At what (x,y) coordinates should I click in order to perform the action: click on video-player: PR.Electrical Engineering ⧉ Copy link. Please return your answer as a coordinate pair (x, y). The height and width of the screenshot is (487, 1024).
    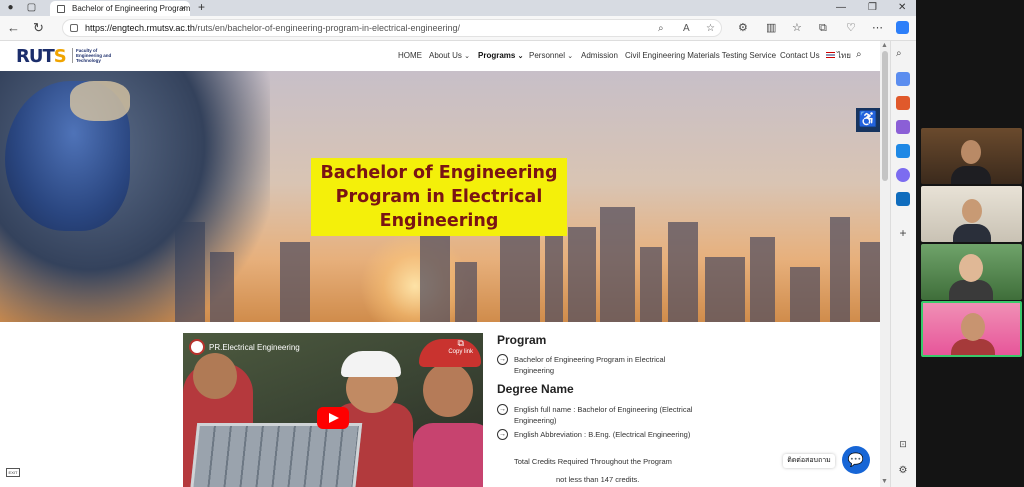
    Looking at the image, I should click on (333, 410).